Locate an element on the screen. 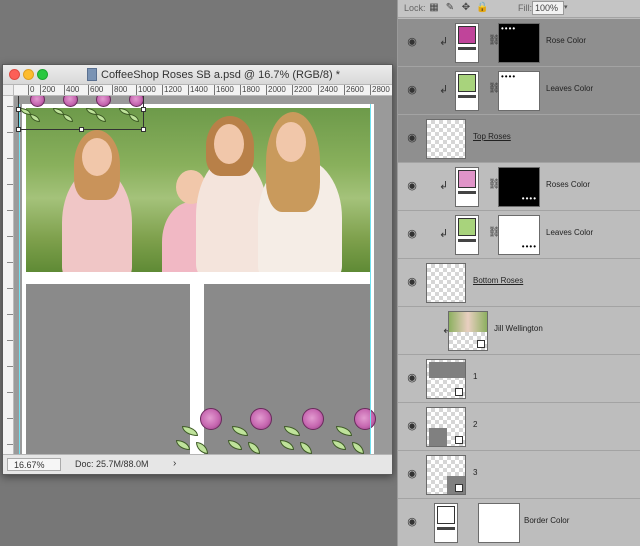 This screenshot has width=640, height=546. fill-label: Fill: is located at coordinates (525, 8).